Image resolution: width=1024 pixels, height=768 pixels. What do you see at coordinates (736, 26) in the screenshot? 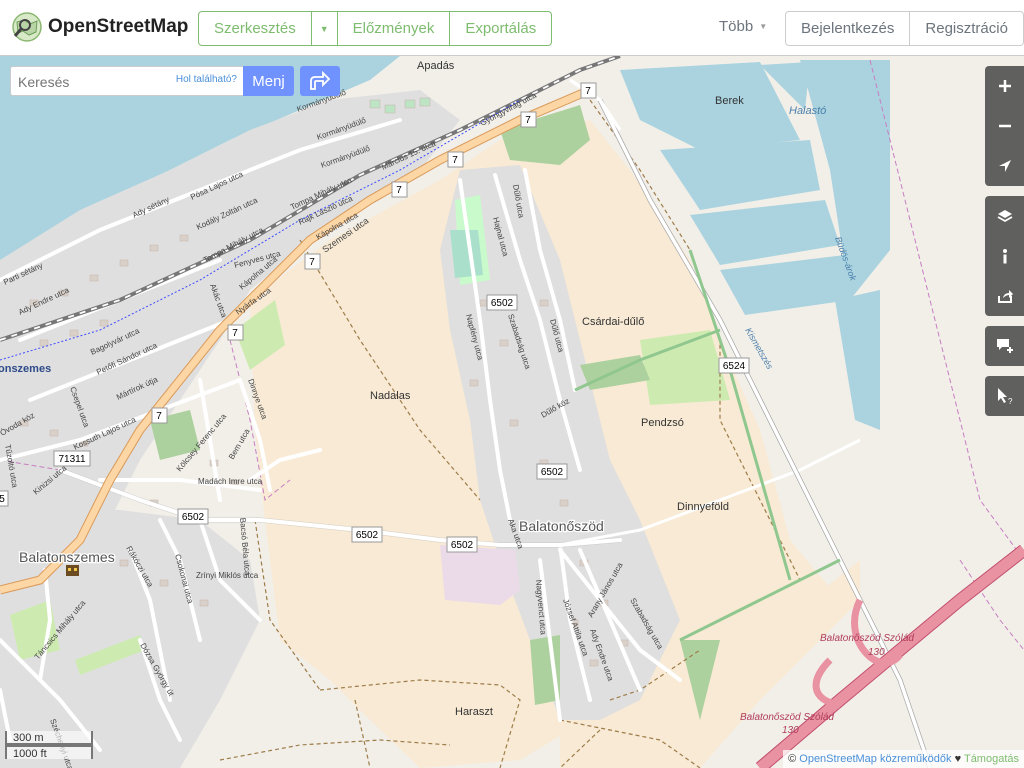
I see `more-label: Több` at bounding box center [736, 26].